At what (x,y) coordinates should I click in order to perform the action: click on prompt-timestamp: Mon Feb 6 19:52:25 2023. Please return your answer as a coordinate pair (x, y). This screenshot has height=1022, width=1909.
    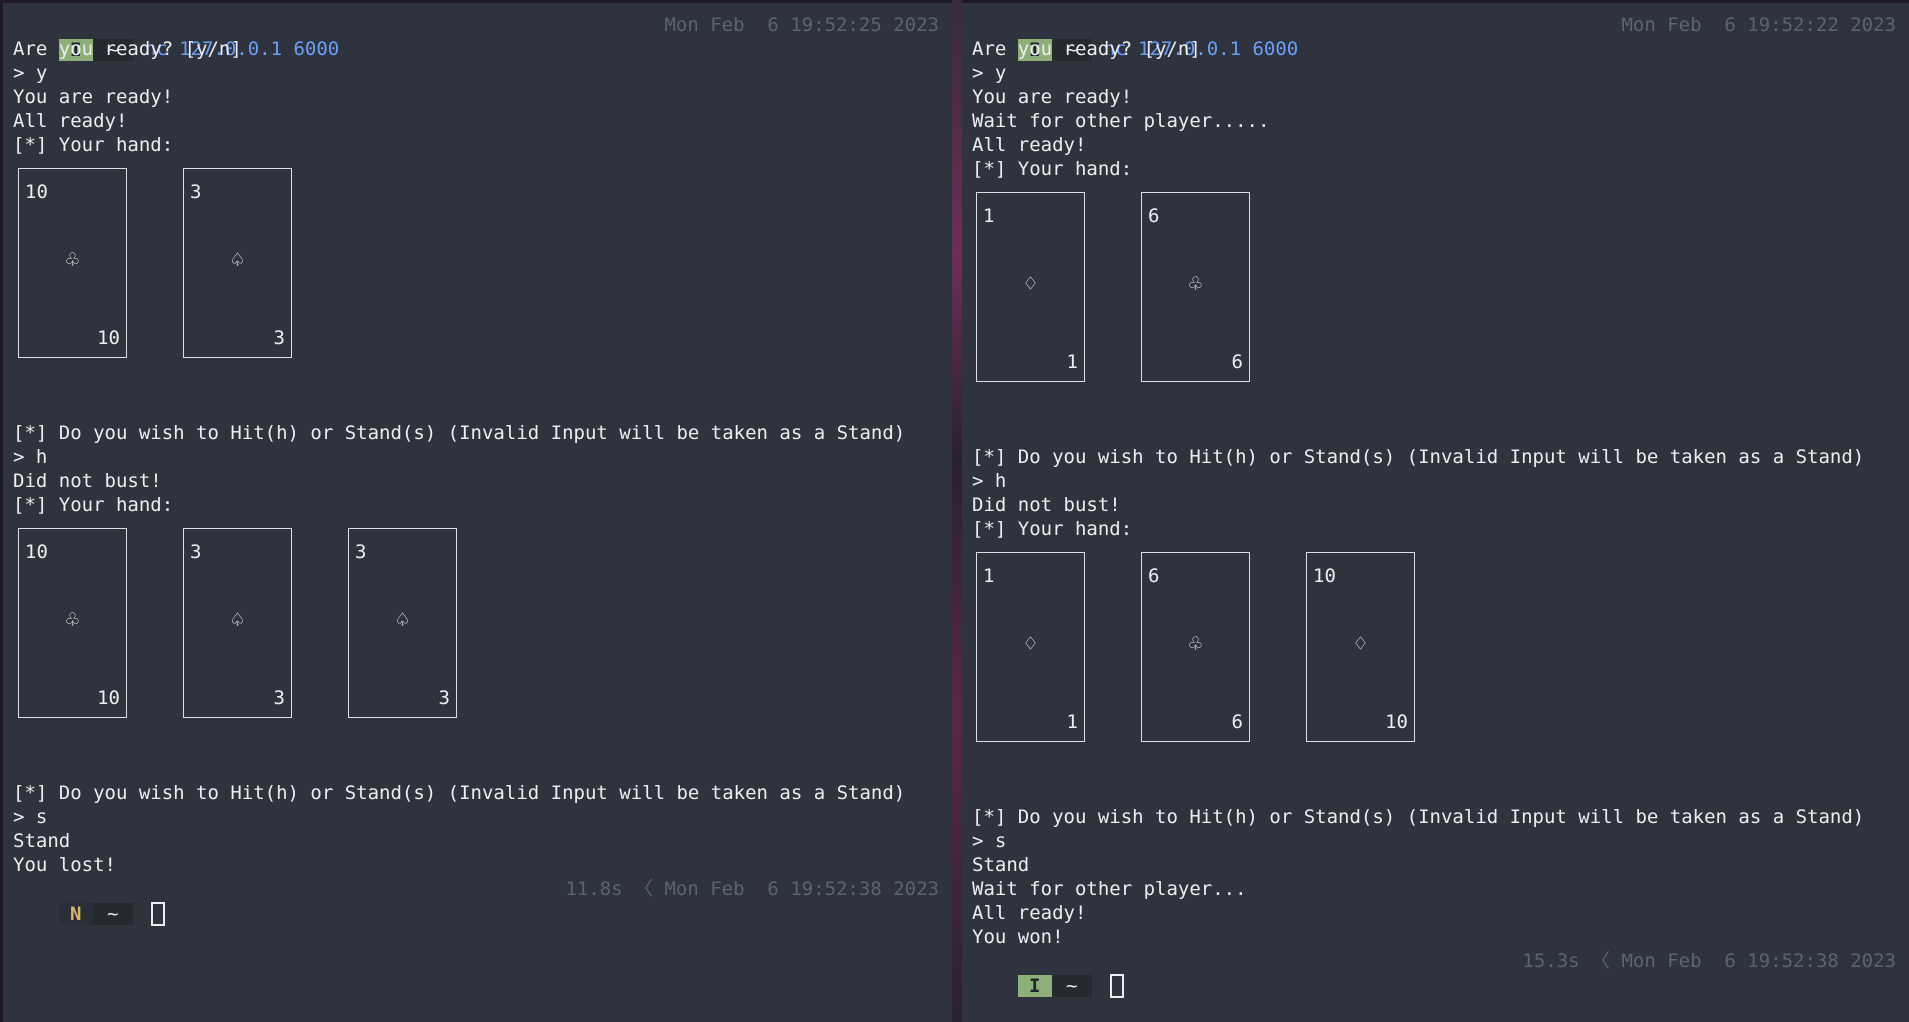
    Looking at the image, I should click on (801, 25).